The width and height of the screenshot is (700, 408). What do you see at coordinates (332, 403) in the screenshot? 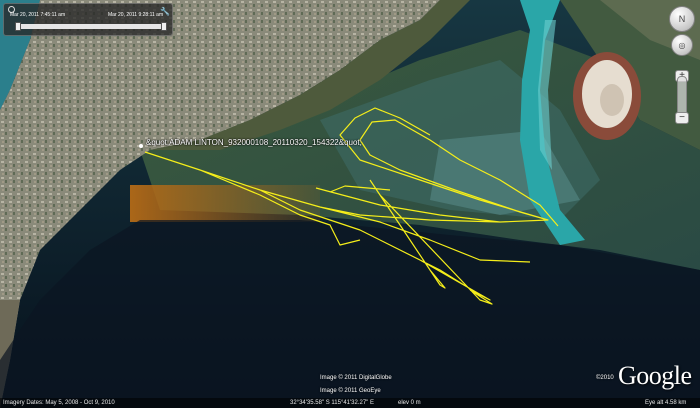
I see `cursor-coordinates: 32°34'35.58" S 115°41'32.27" E` at bounding box center [332, 403].